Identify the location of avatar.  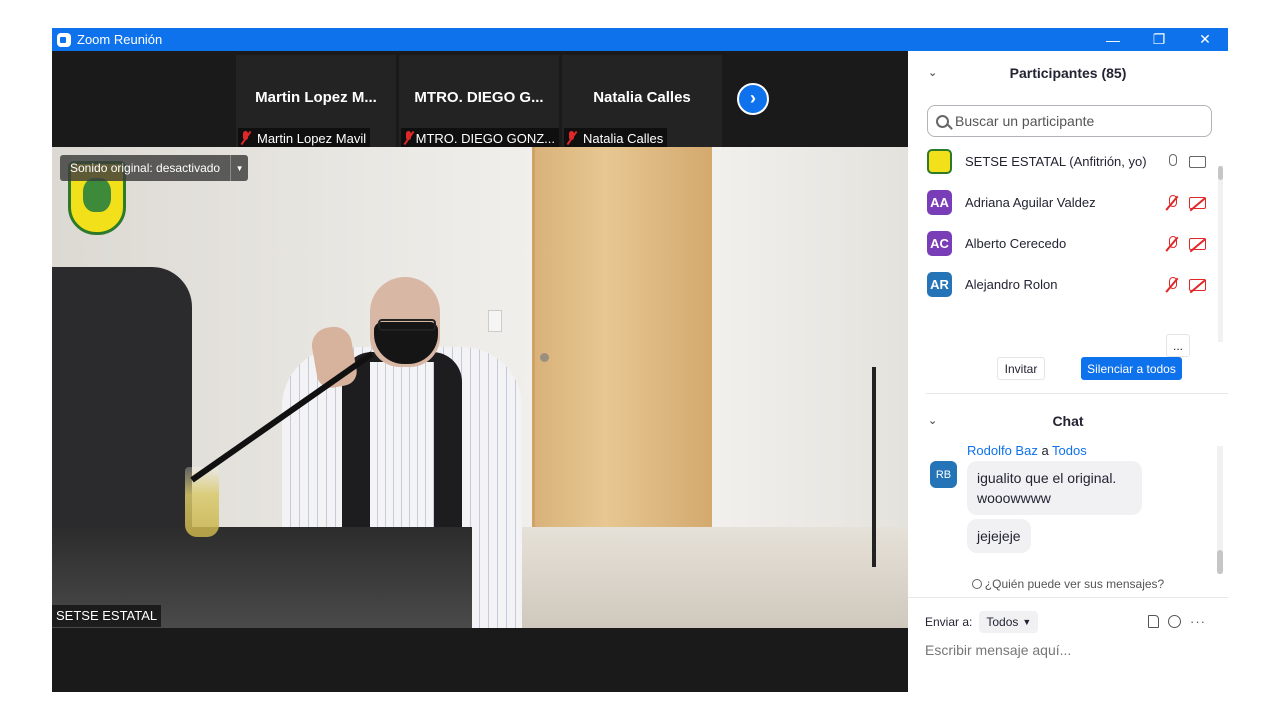
(939, 161).